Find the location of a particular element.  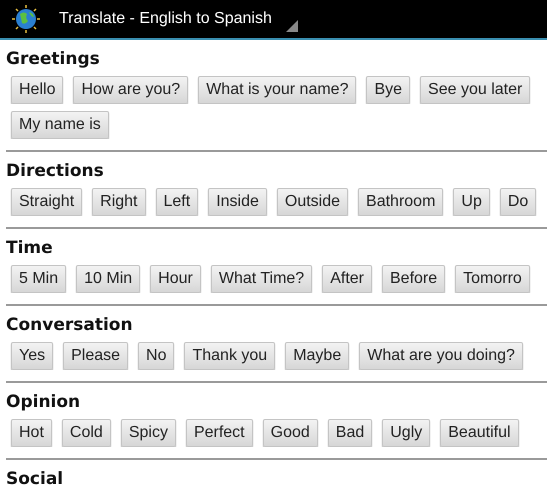

phrase-button: How are you? is located at coordinates (130, 90).